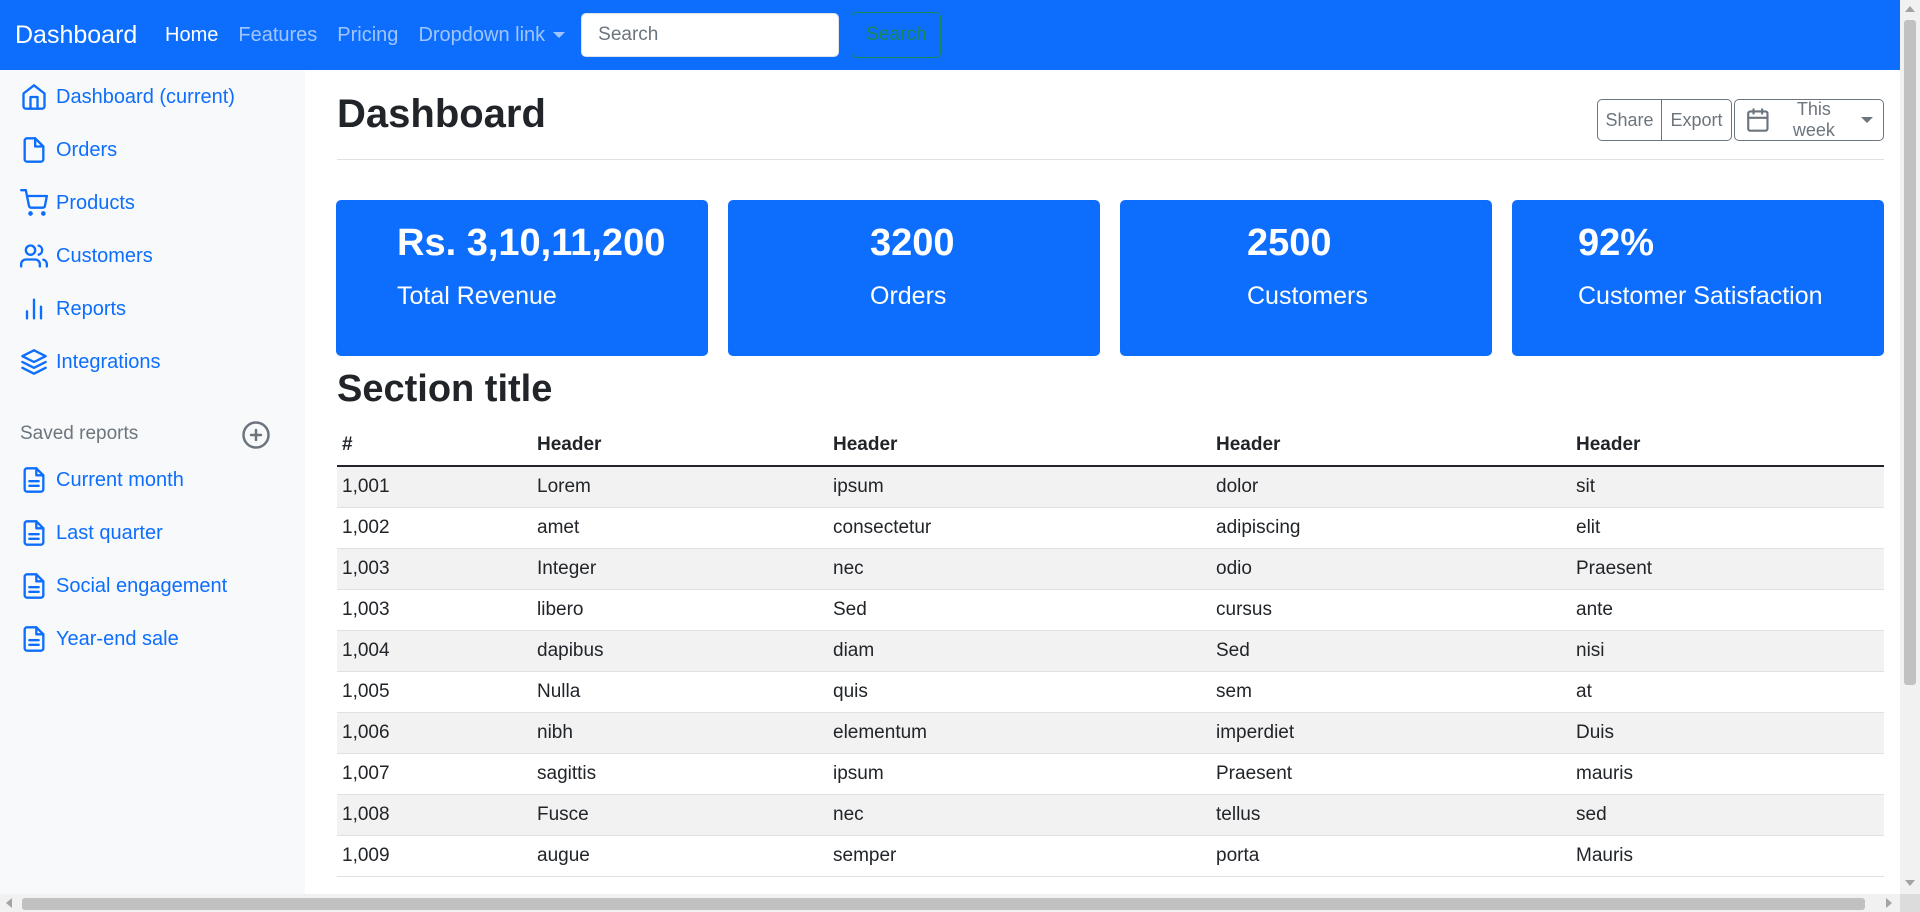  Describe the element at coordinates (34, 202) in the screenshot. I see `cart-icon` at that location.